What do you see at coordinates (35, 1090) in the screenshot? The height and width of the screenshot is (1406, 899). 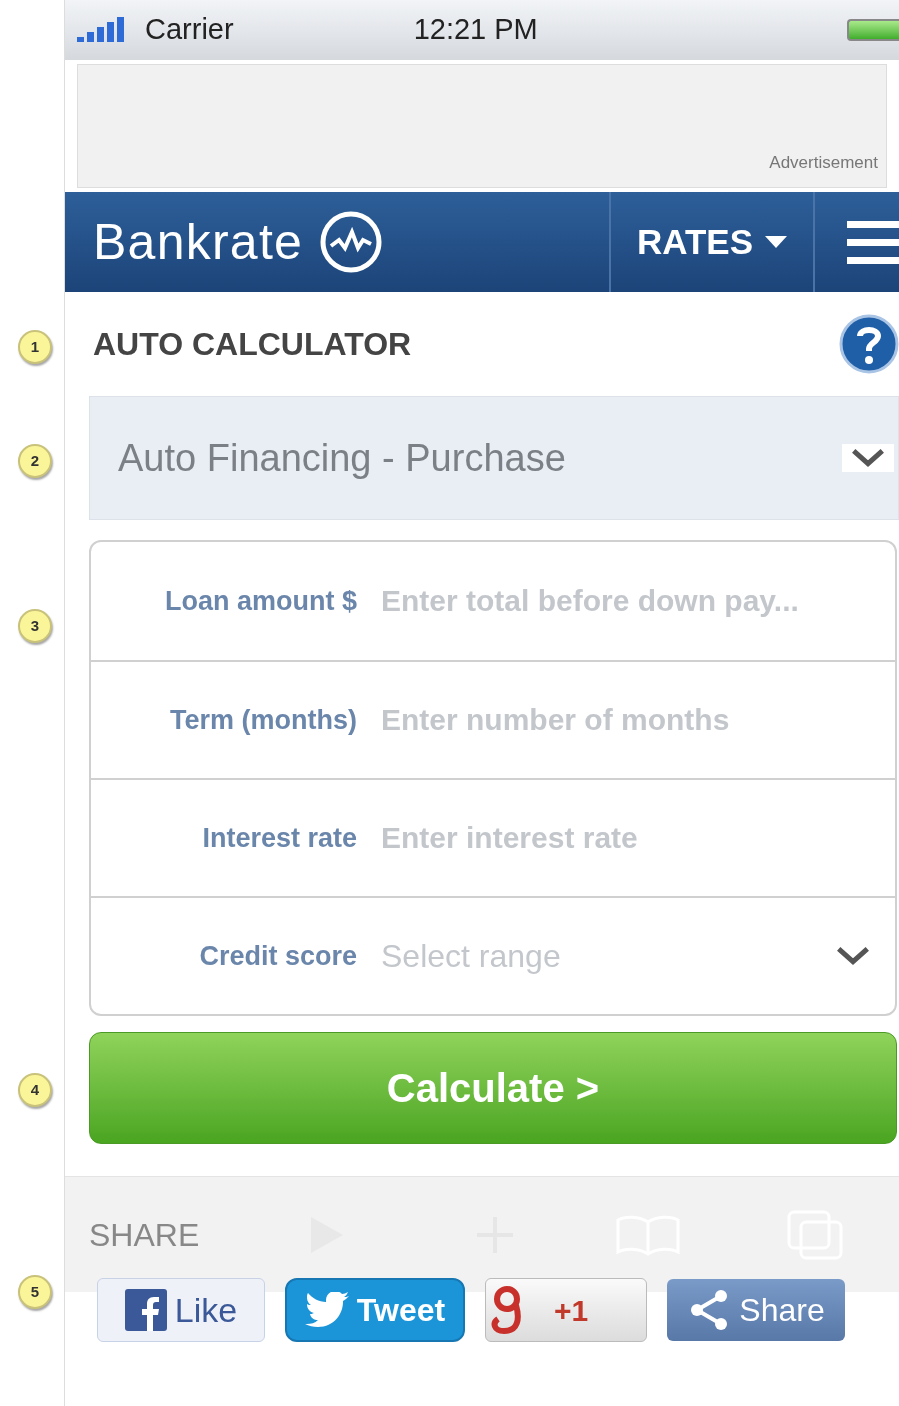 I see `callout-marker: 4` at bounding box center [35, 1090].